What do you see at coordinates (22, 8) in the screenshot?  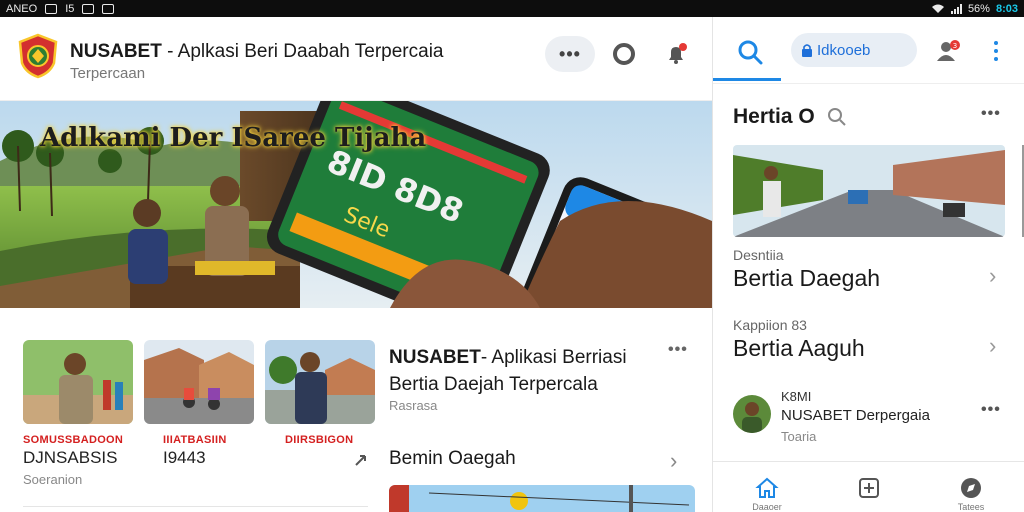 I see `carrier-text: ANEO` at bounding box center [22, 8].